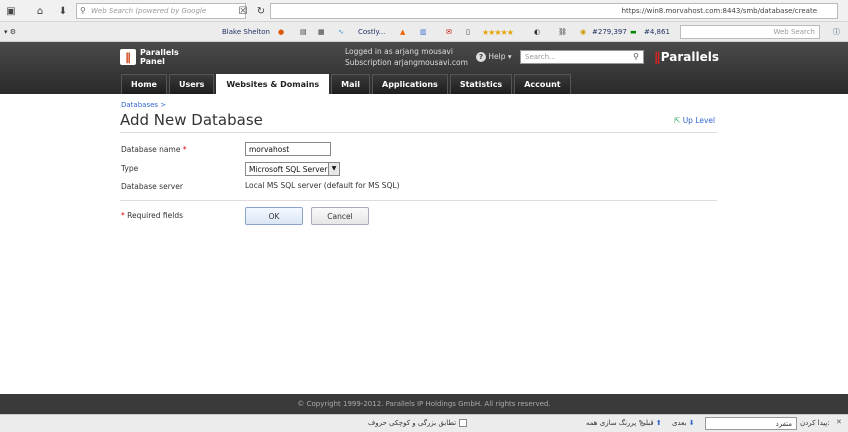 The width and height of the screenshot is (848, 432). I want to click on tab-home: Home, so click(144, 84).